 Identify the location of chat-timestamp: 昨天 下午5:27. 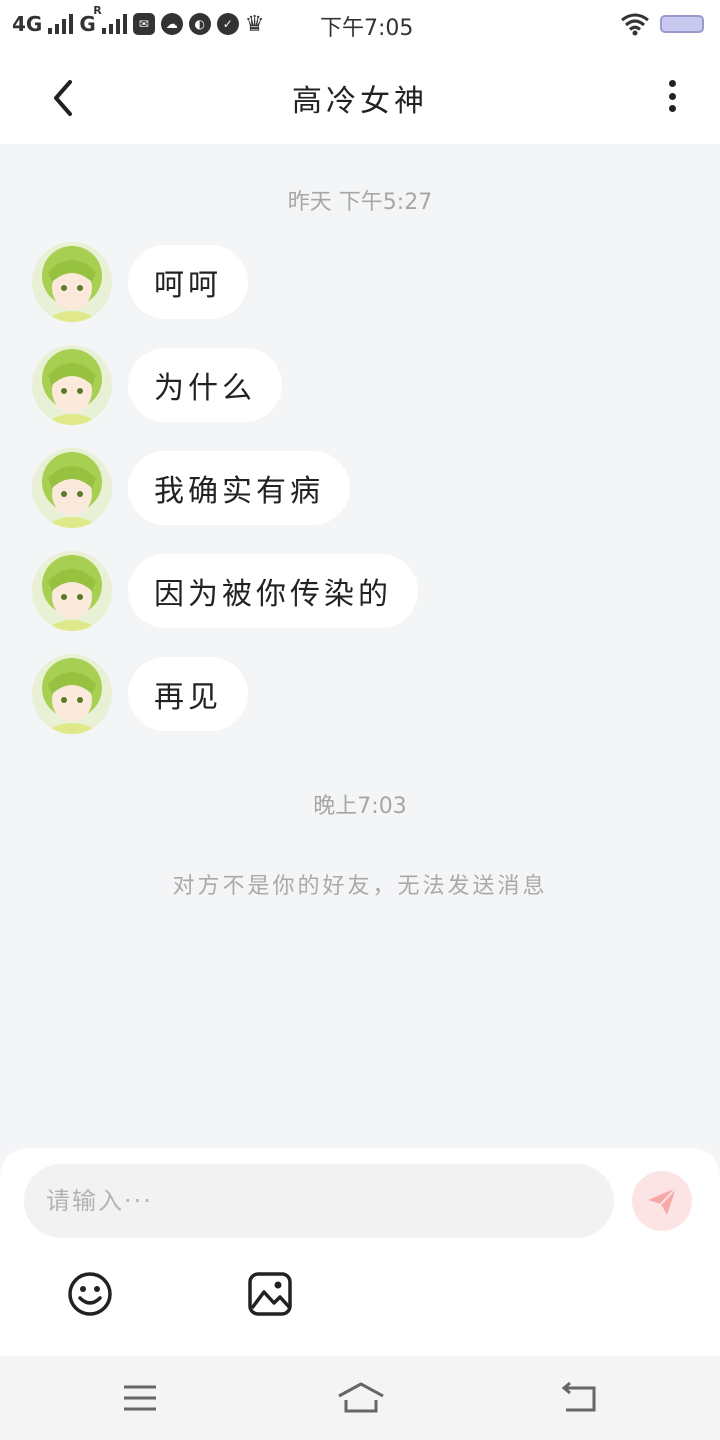
(360, 202).